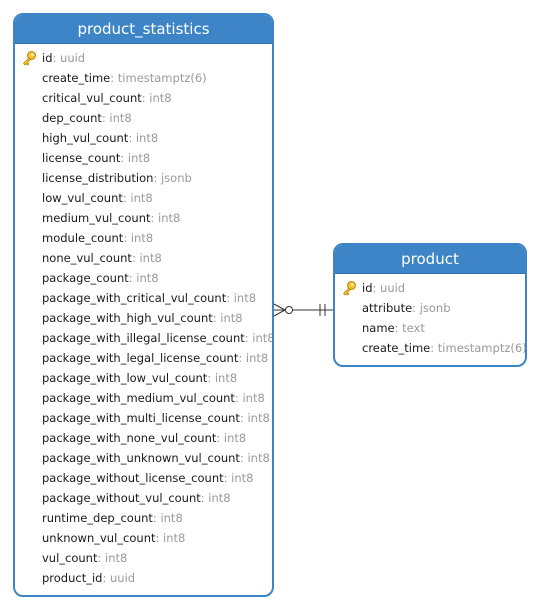  I want to click on field-name: package_without_license_count, so click(133, 478).